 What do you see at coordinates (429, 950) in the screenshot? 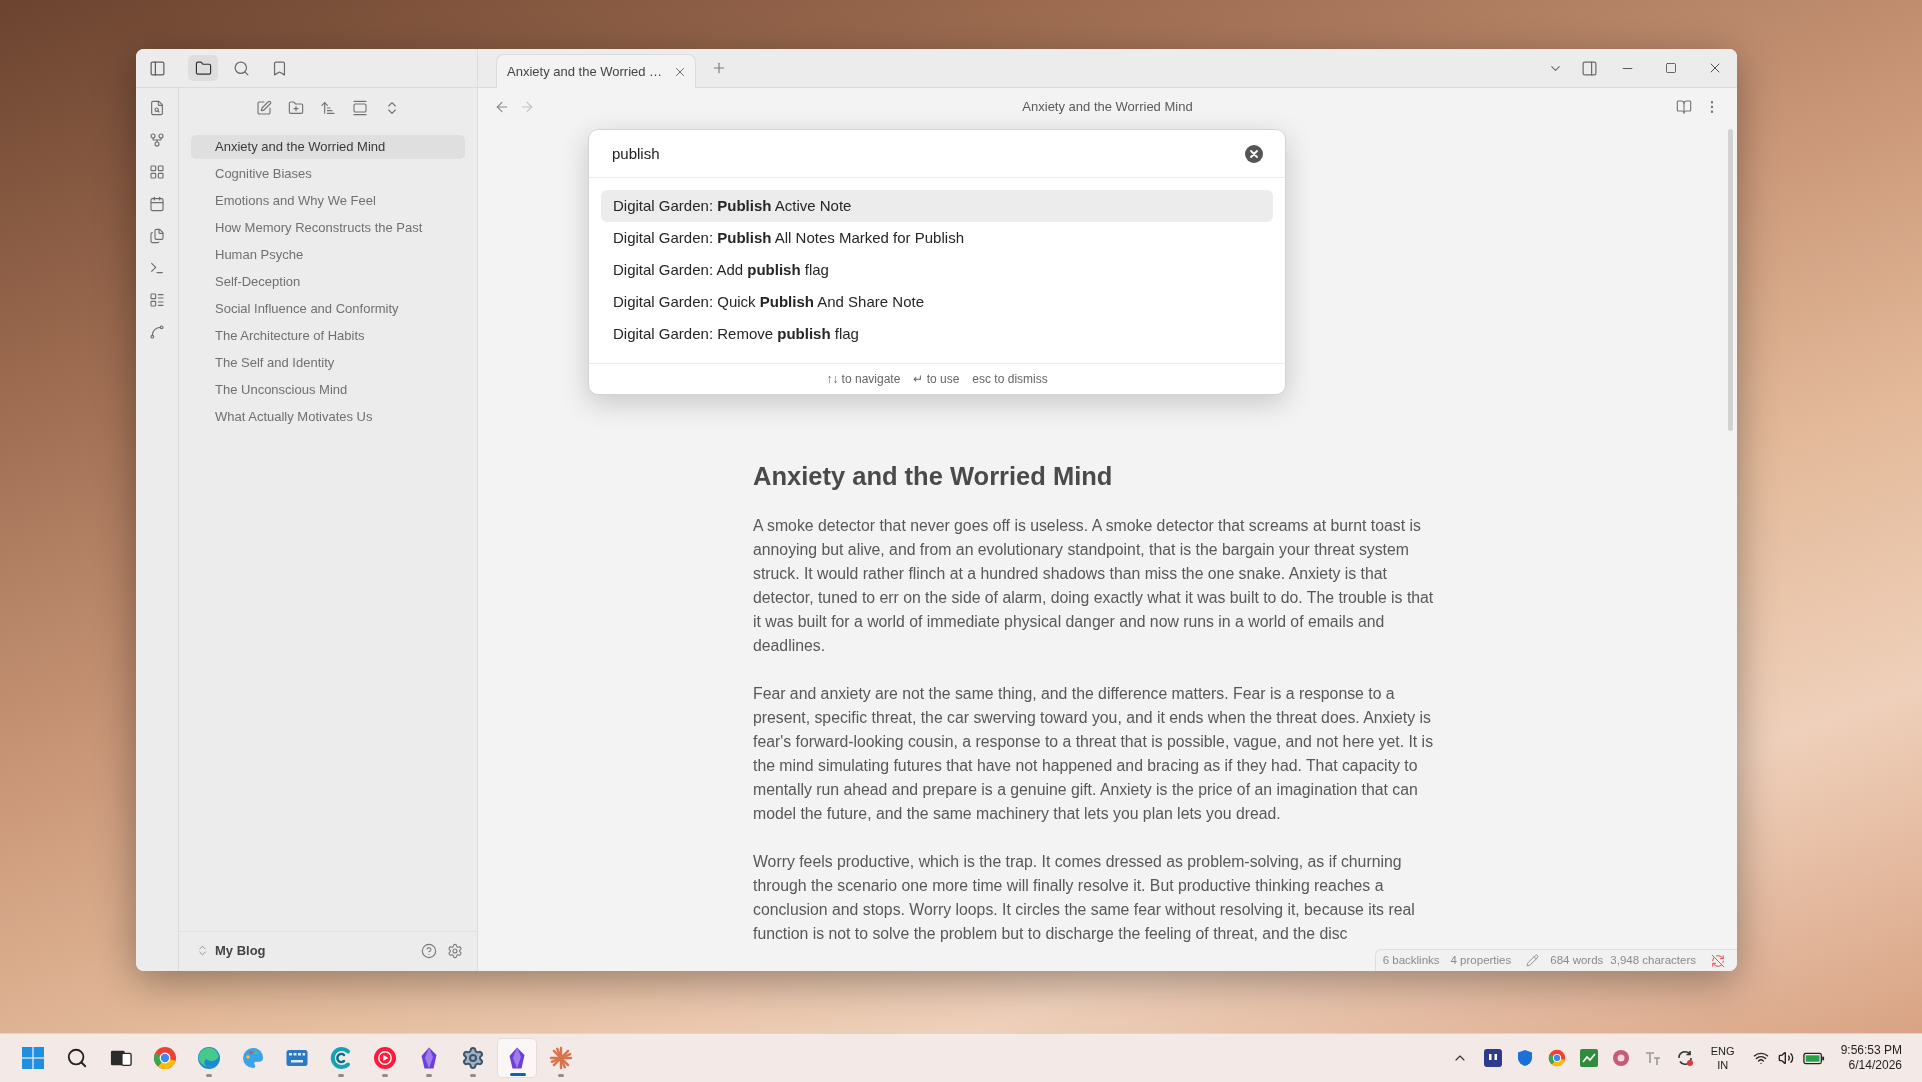
I see `help-icon` at bounding box center [429, 950].